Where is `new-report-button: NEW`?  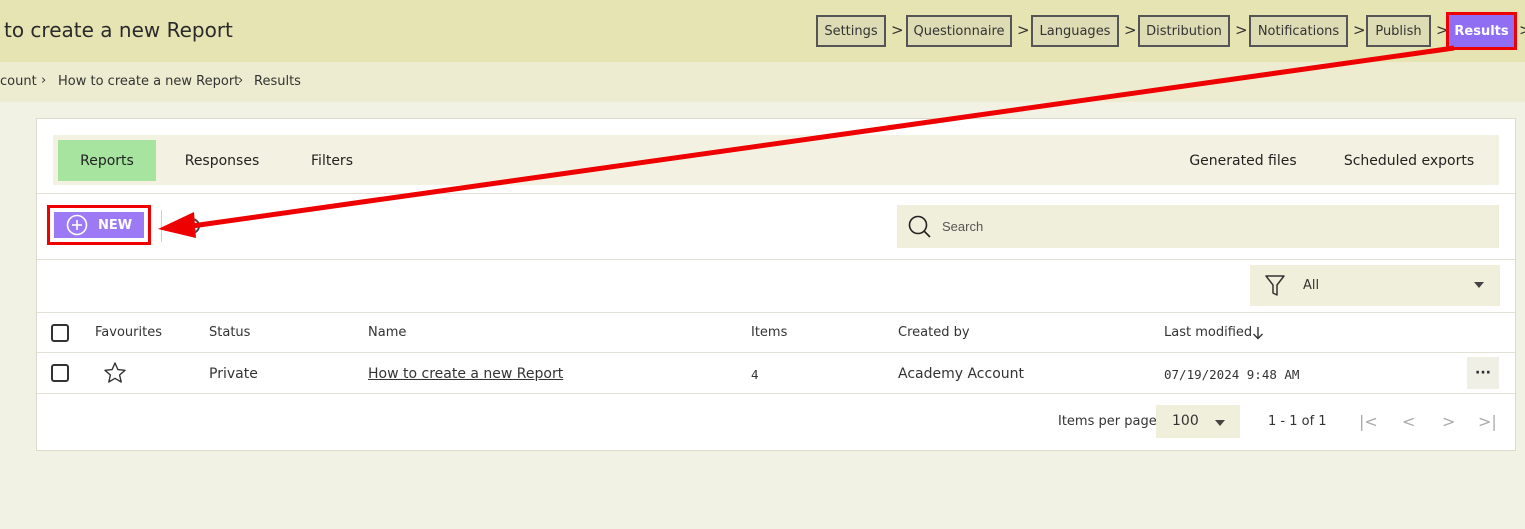
new-report-button: NEW is located at coordinates (99, 225).